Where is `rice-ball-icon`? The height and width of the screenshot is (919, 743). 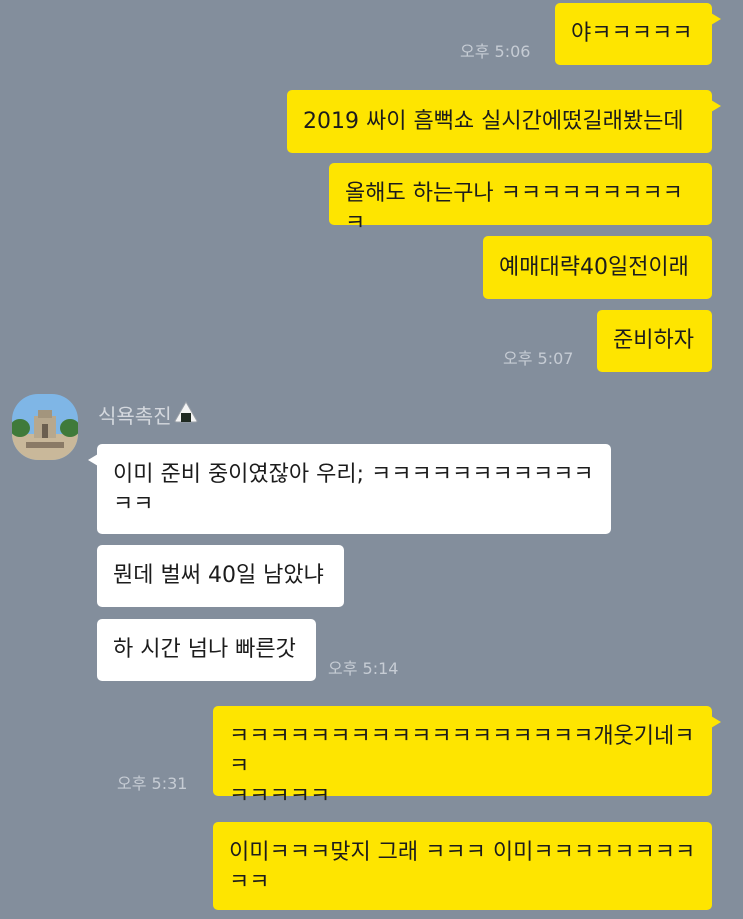 rice-ball-icon is located at coordinates (186, 414).